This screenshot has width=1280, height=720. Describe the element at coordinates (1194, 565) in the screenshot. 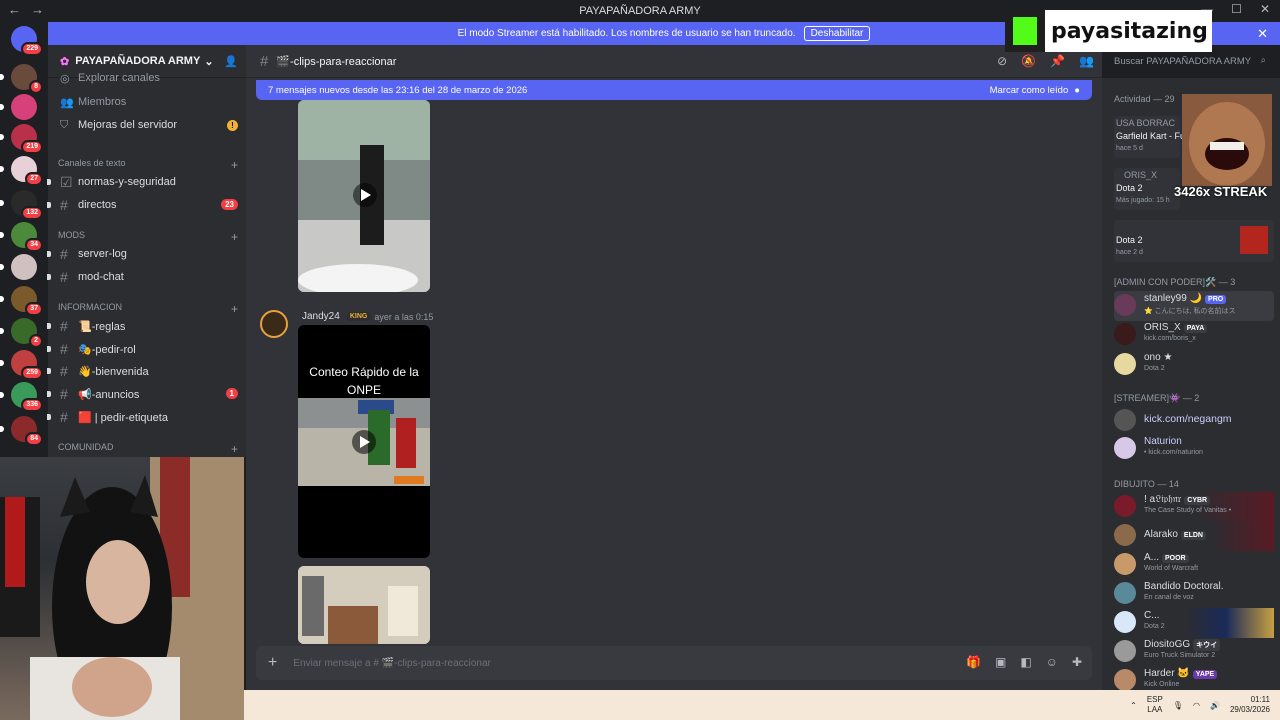

I see `member-row: A... POOR World of Warcraft` at that location.